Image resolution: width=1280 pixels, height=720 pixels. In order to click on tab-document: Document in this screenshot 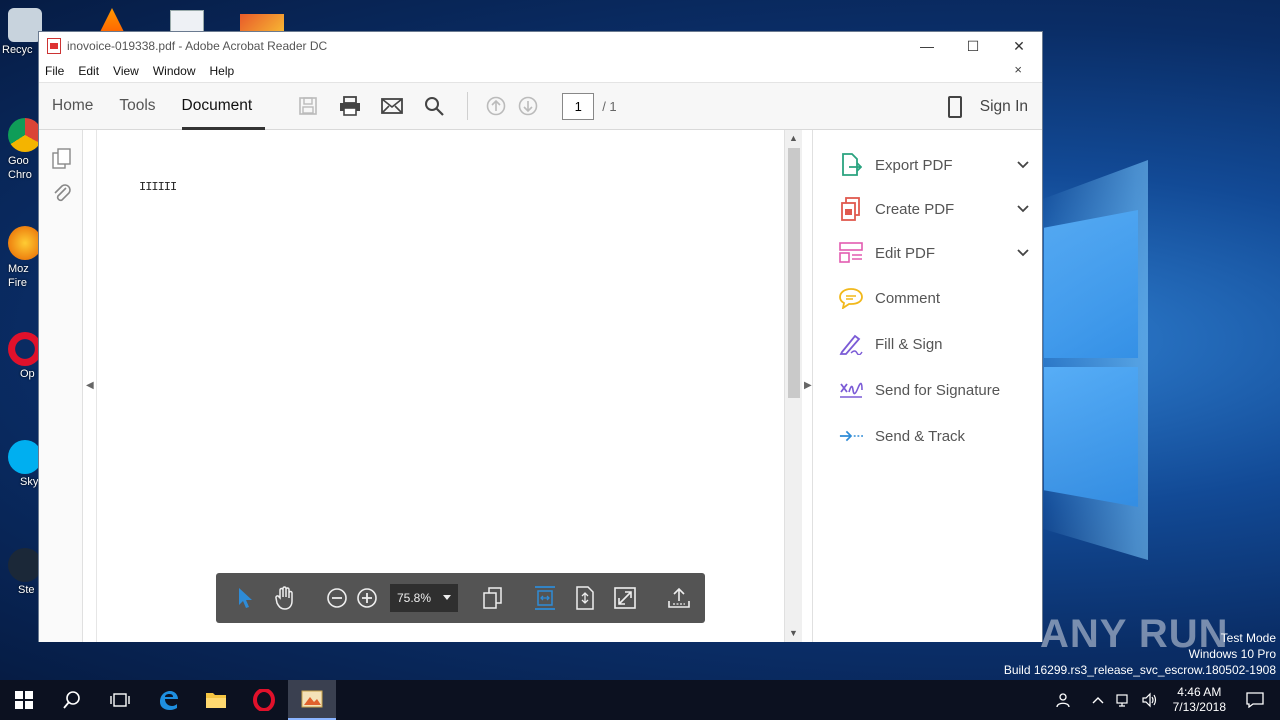, I will do `click(217, 106)`.